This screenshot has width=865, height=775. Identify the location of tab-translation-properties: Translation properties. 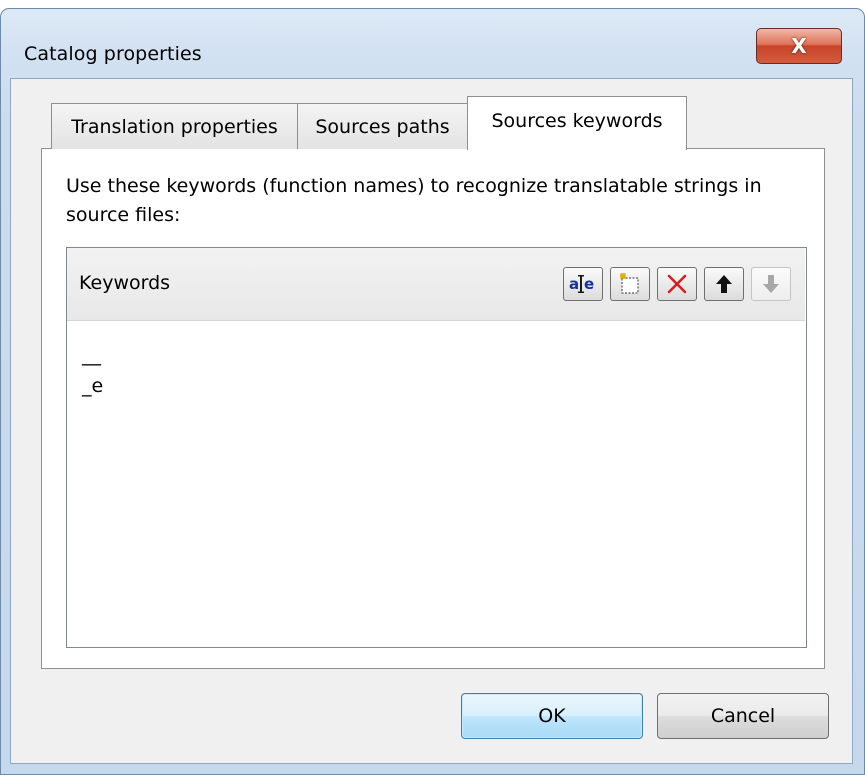
(174, 126).